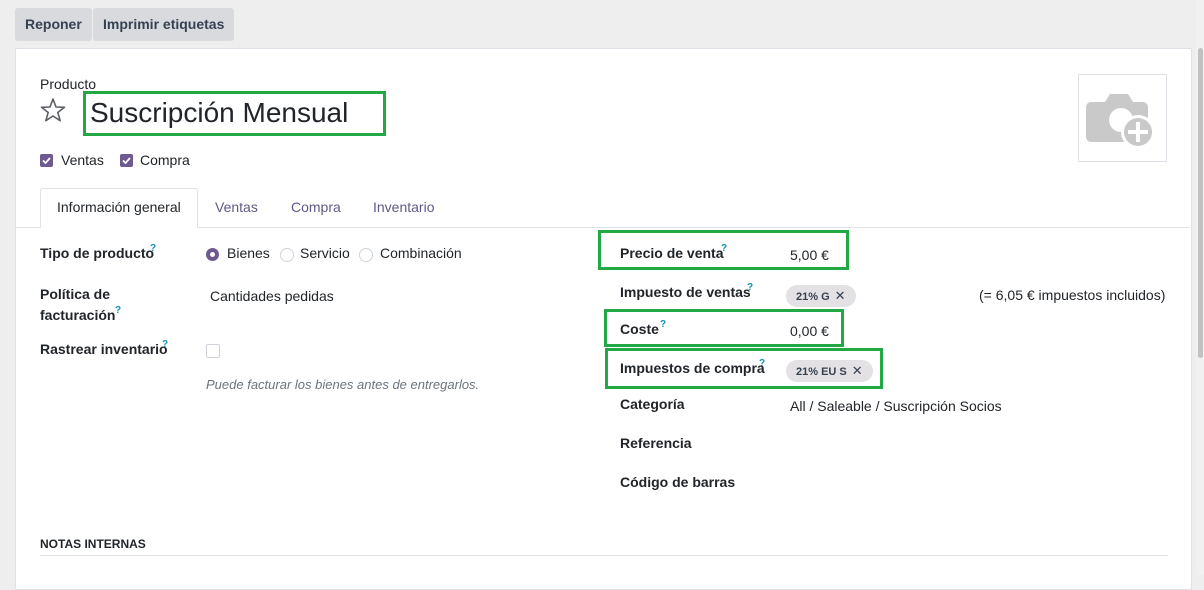 Image resolution: width=1204 pixels, height=590 pixels. What do you see at coordinates (685, 292) in the screenshot?
I see `sales-tax-label: Impuesto de ventas` at bounding box center [685, 292].